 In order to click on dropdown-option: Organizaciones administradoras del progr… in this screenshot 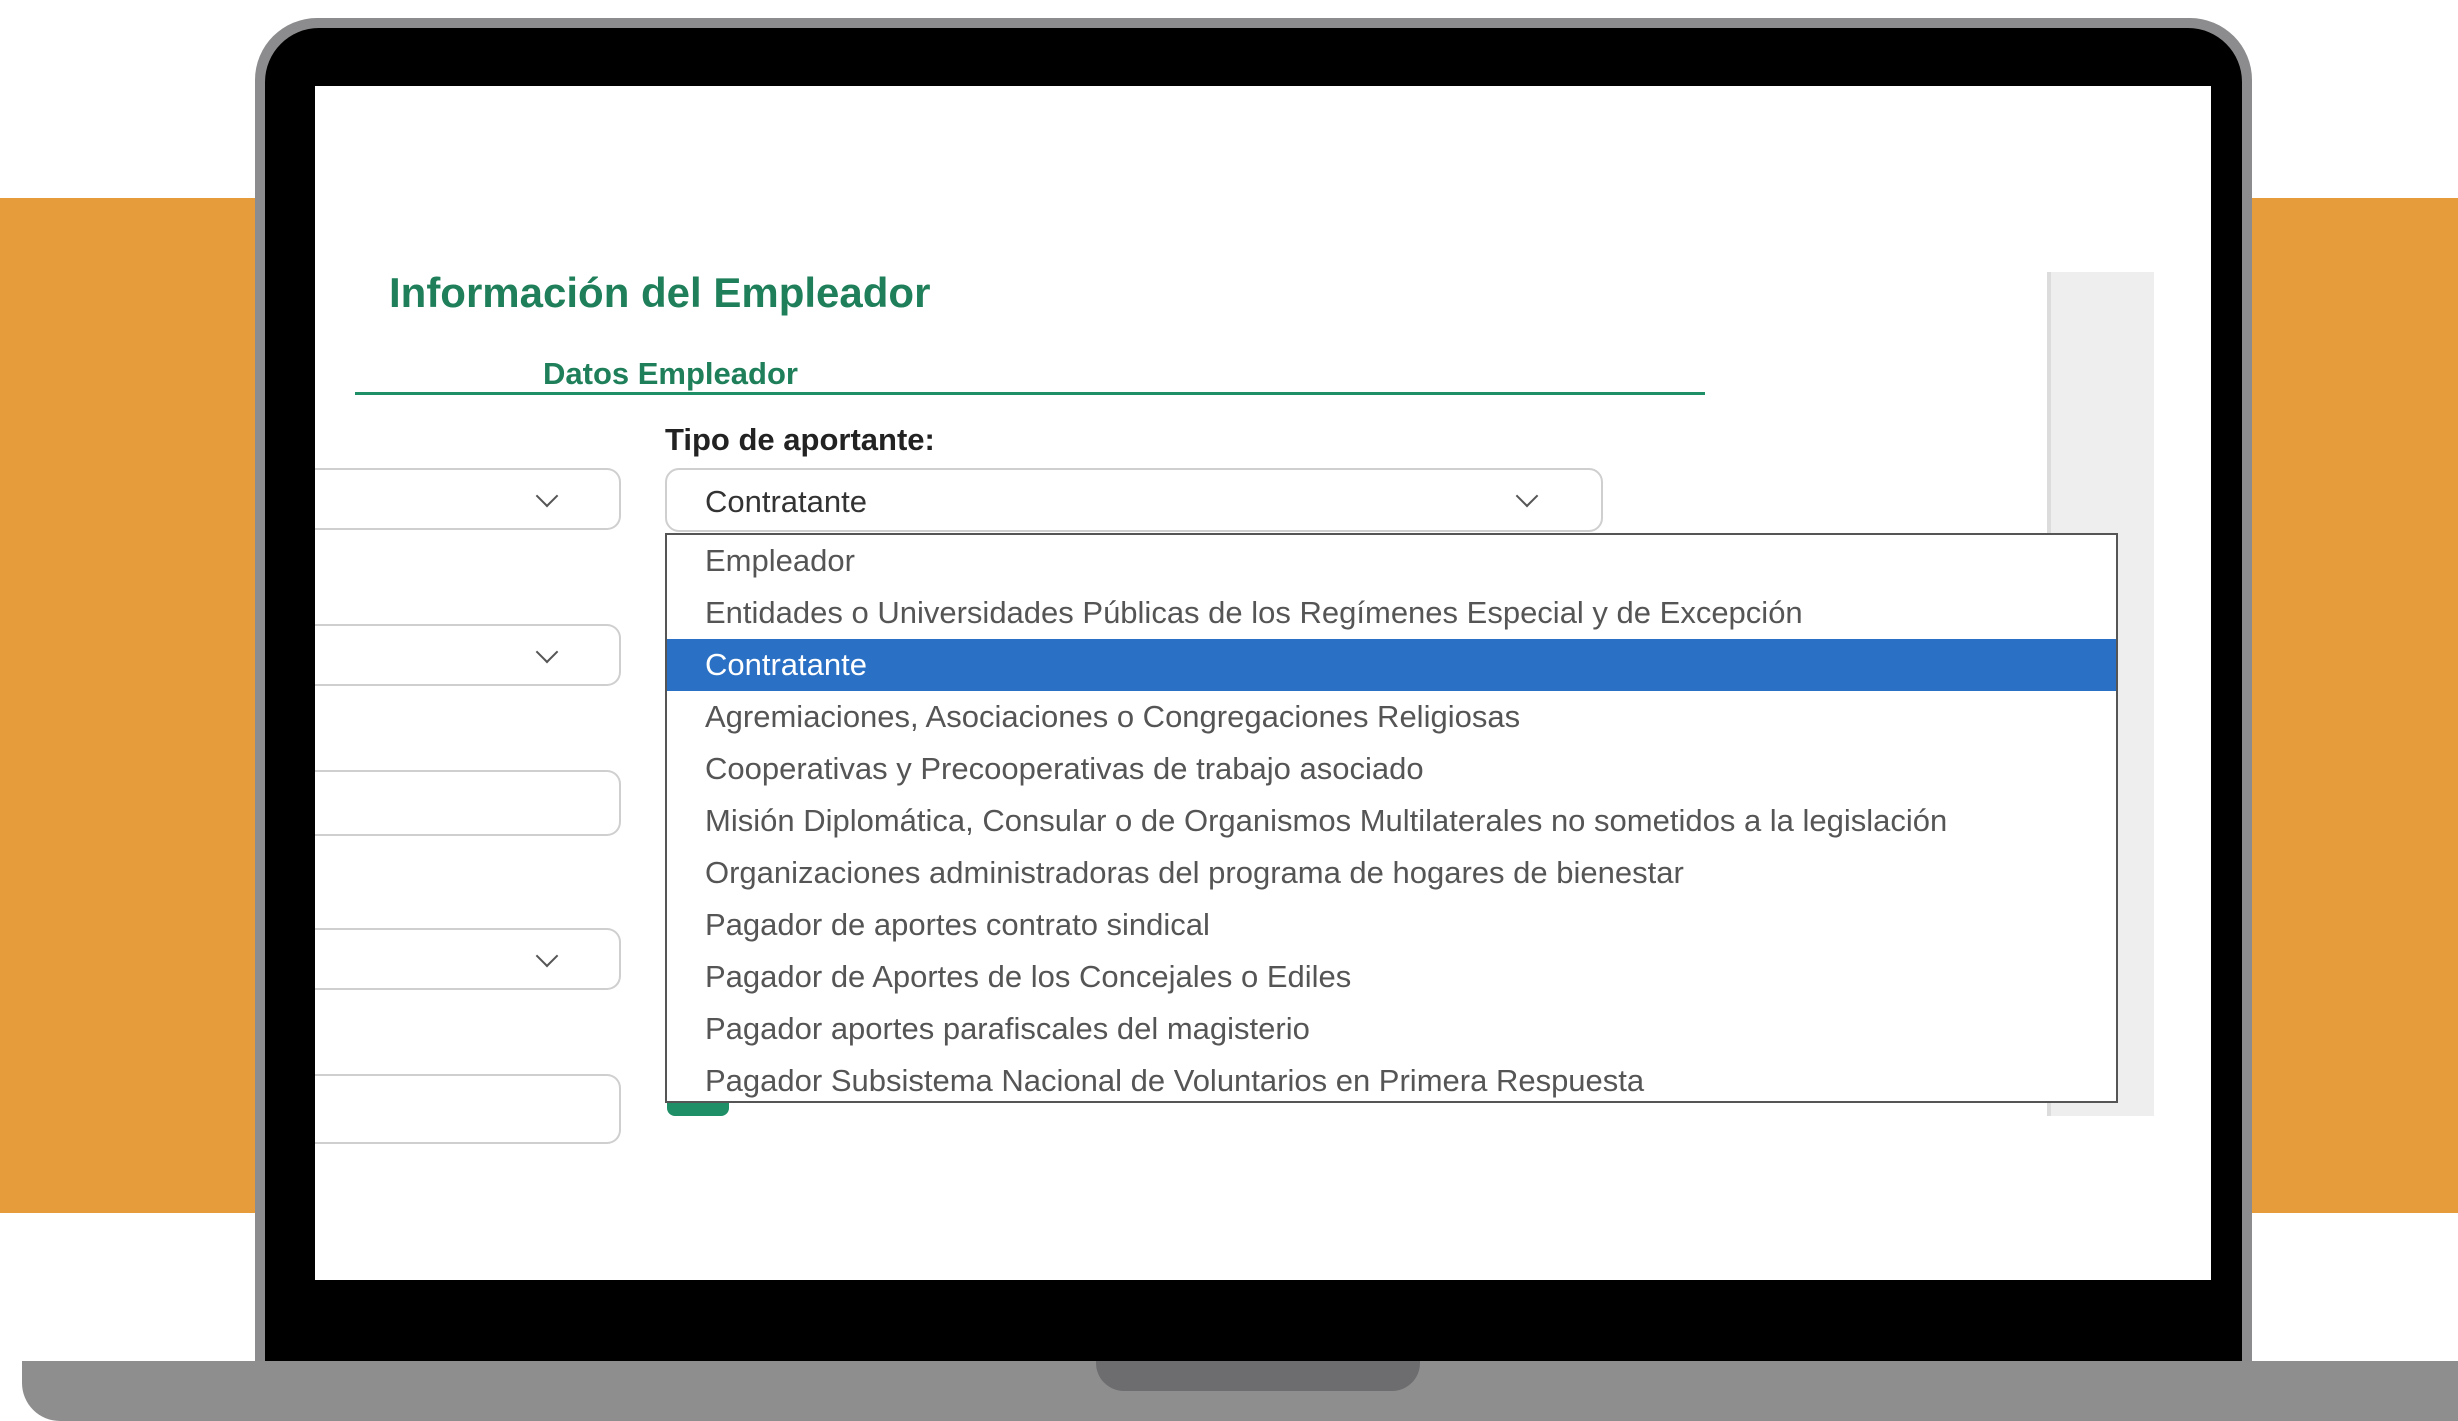, I will do `click(1391, 873)`.